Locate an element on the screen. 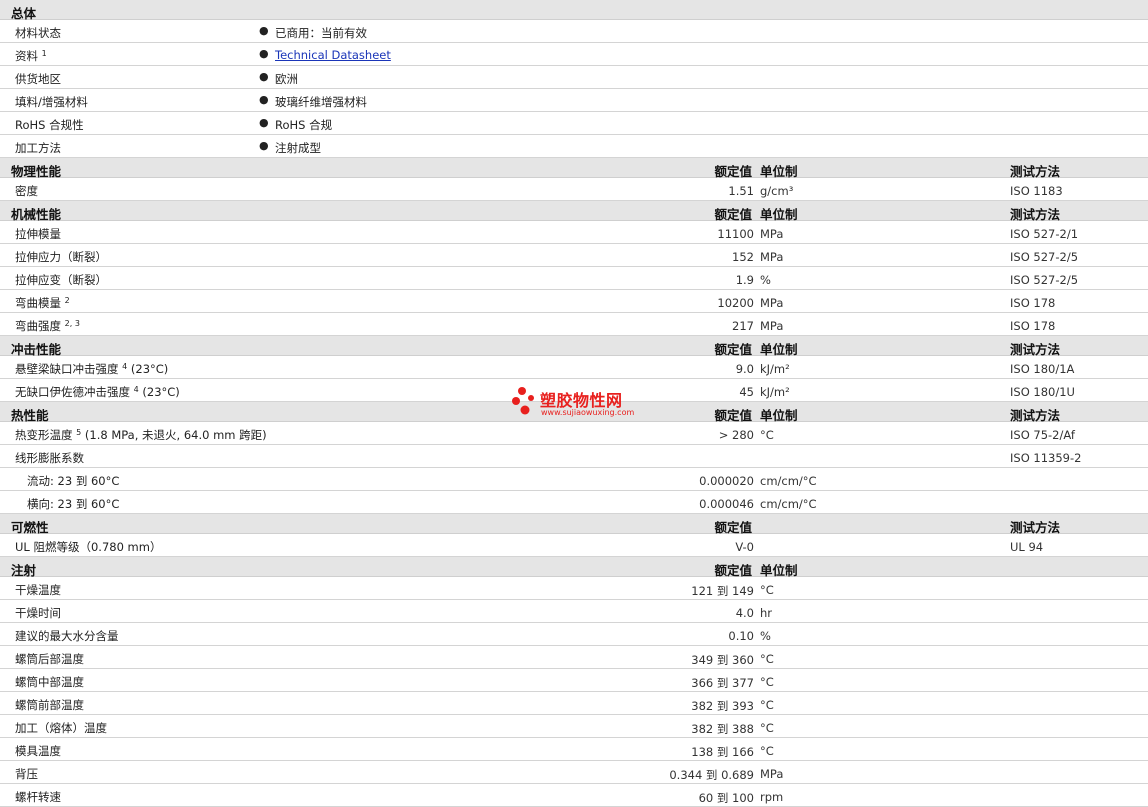 This screenshot has height=807, width=1148. section-header: 冲击性能 额定值 单位制 测试方法 is located at coordinates (574, 346).